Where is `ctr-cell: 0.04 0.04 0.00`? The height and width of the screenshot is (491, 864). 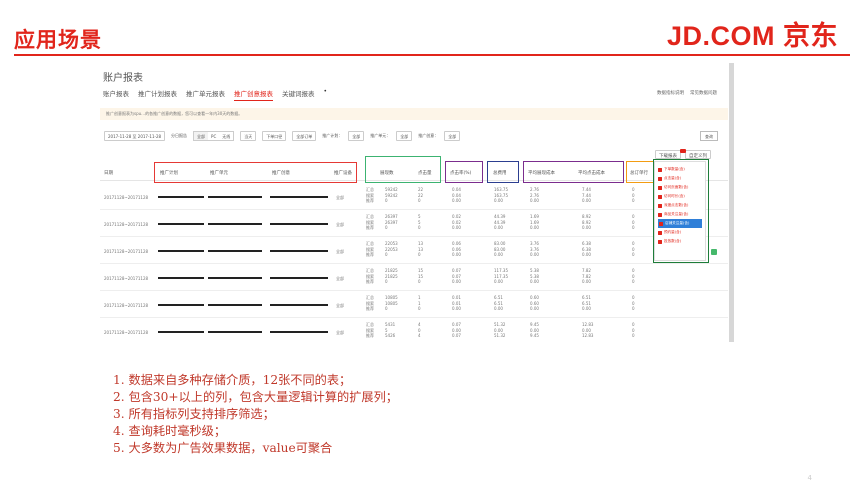 ctr-cell: 0.04 0.04 0.00 is located at coordinates (456, 195).